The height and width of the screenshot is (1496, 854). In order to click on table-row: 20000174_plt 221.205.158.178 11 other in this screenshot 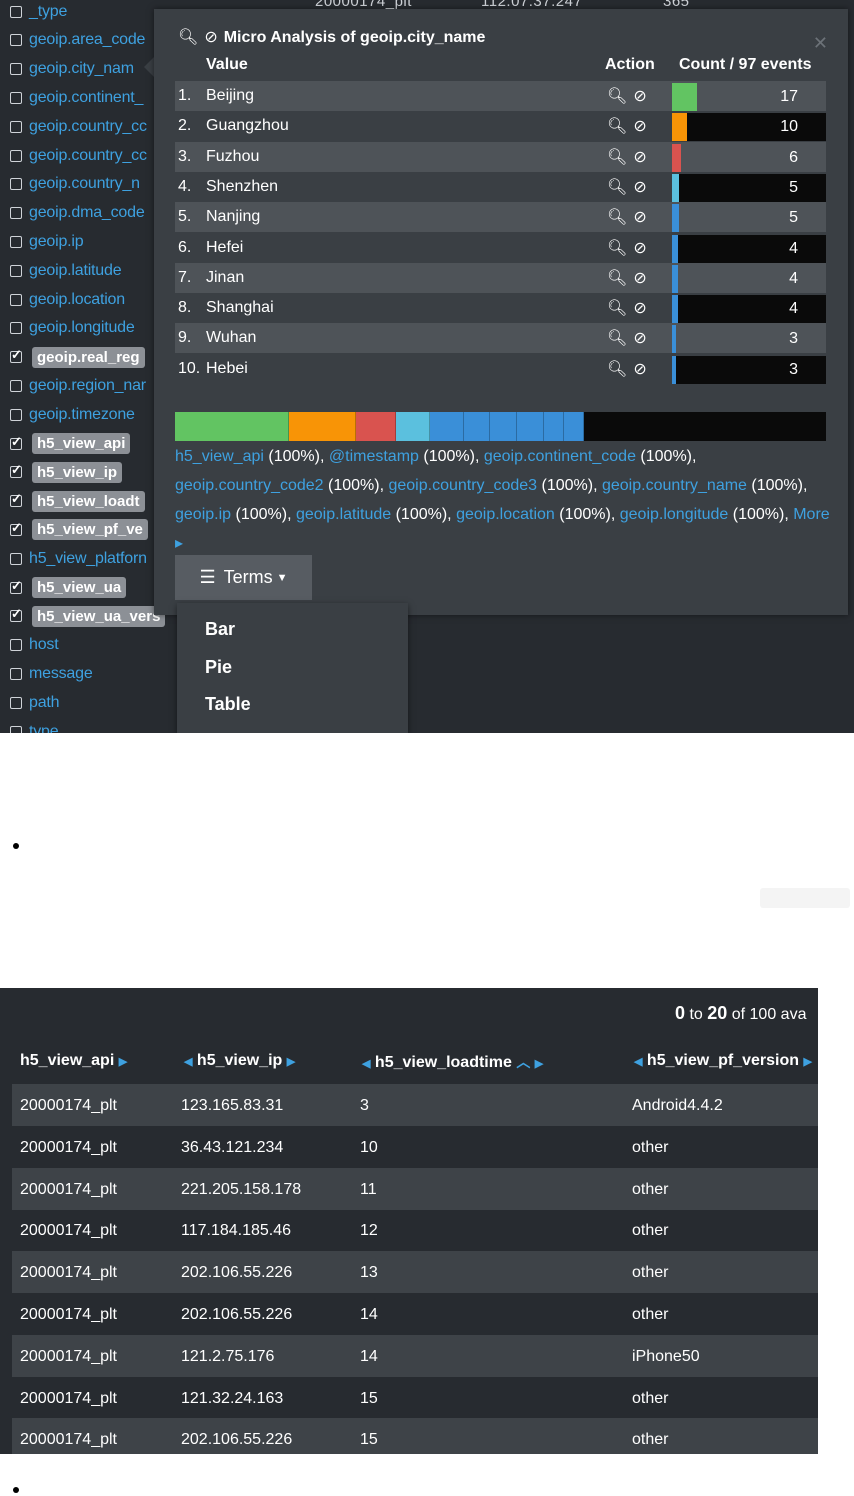, I will do `click(415, 1188)`.